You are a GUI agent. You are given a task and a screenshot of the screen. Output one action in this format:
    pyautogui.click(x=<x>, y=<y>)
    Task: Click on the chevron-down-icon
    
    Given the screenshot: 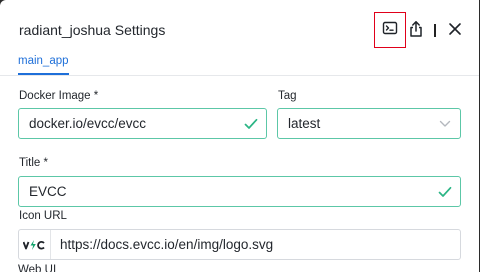 What is the action you would take?
    pyautogui.click(x=445, y=124)
    